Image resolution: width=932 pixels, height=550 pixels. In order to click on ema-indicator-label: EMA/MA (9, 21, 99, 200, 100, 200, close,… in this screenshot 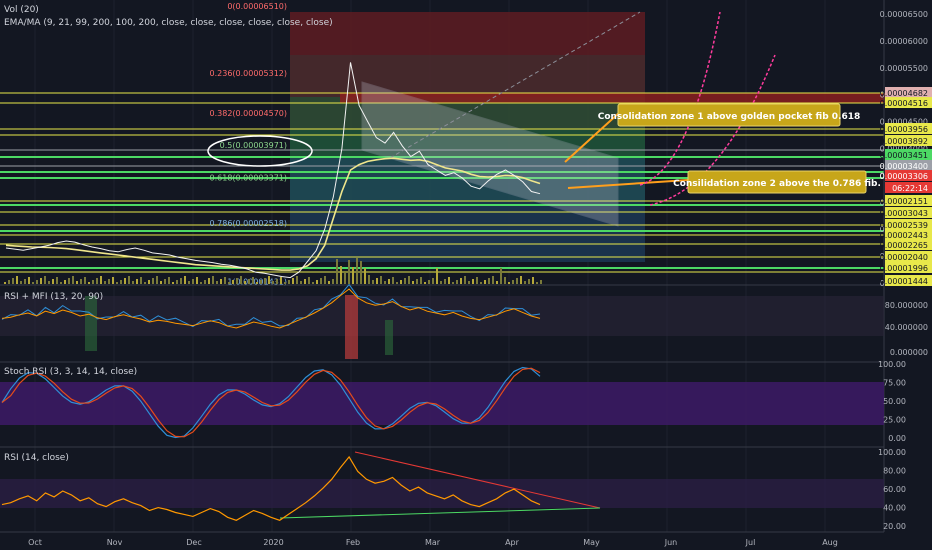, I will do `click(168, 23)`.